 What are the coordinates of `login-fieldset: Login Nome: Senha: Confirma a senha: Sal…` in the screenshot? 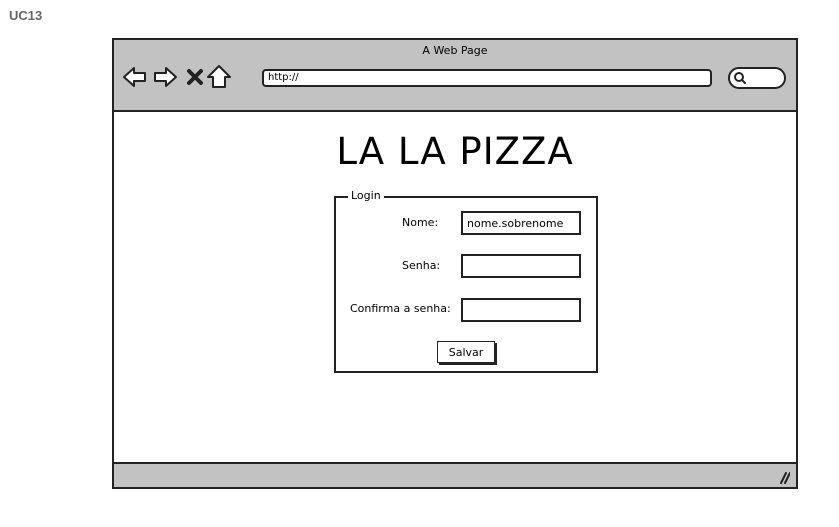 It's located at (466, 281).